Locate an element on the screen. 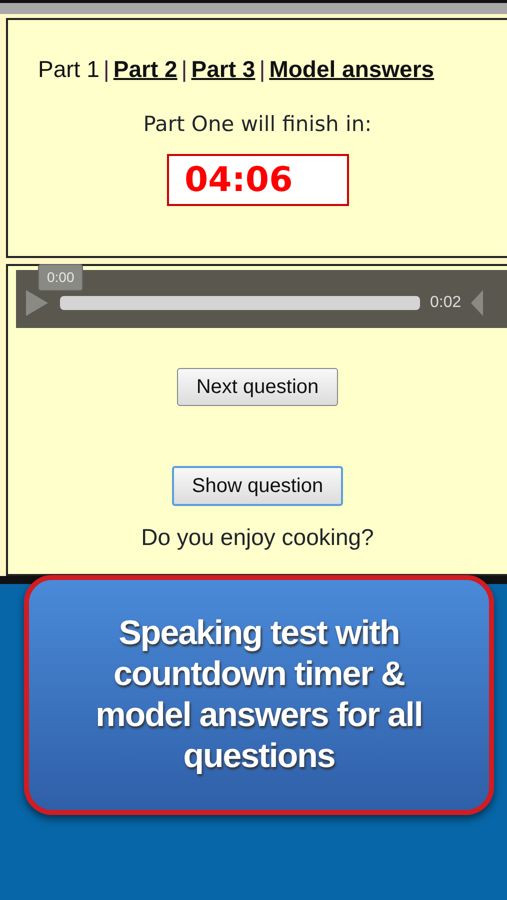  part-link: Model answers is located at coordinates (351, 69).